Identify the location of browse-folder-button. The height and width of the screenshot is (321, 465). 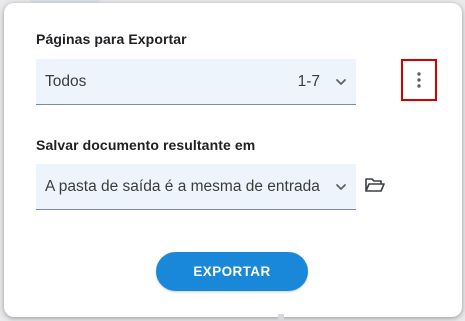
(377, 187).